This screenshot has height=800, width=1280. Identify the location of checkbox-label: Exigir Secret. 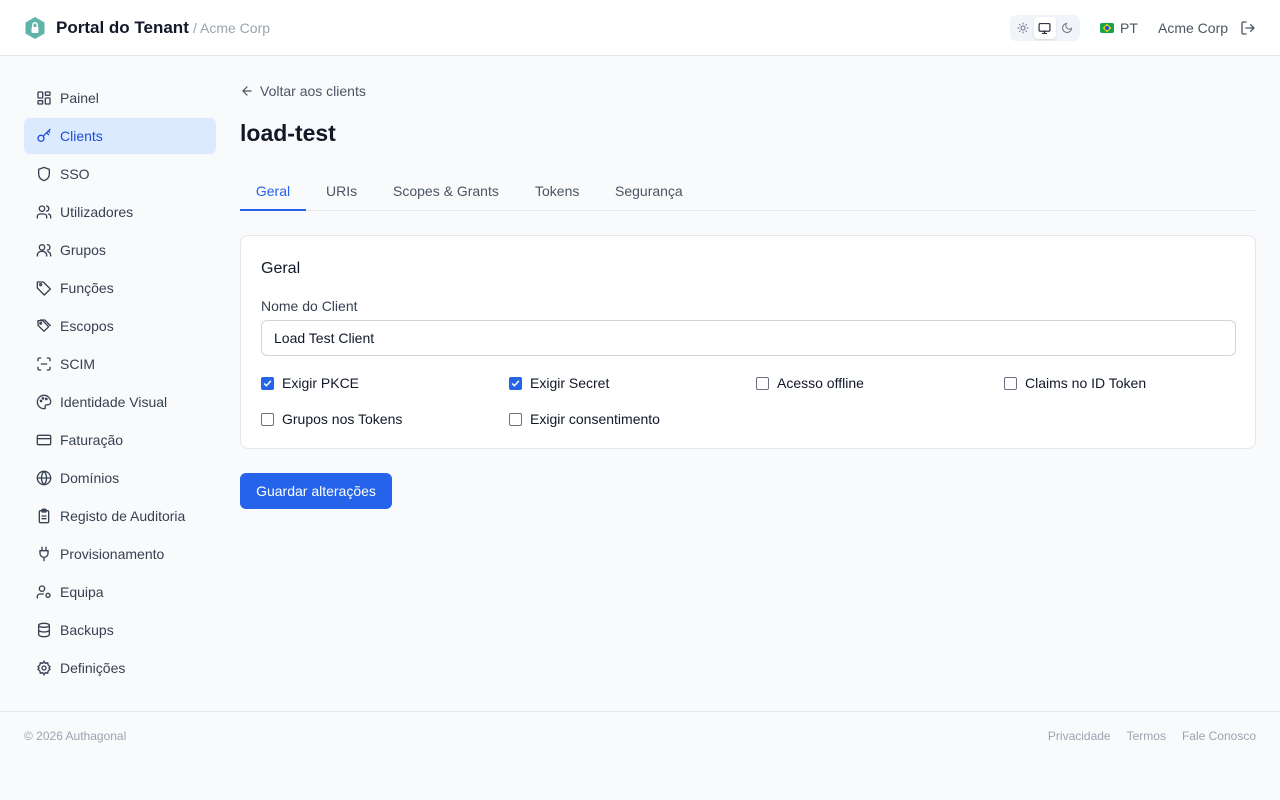
(570, 383).